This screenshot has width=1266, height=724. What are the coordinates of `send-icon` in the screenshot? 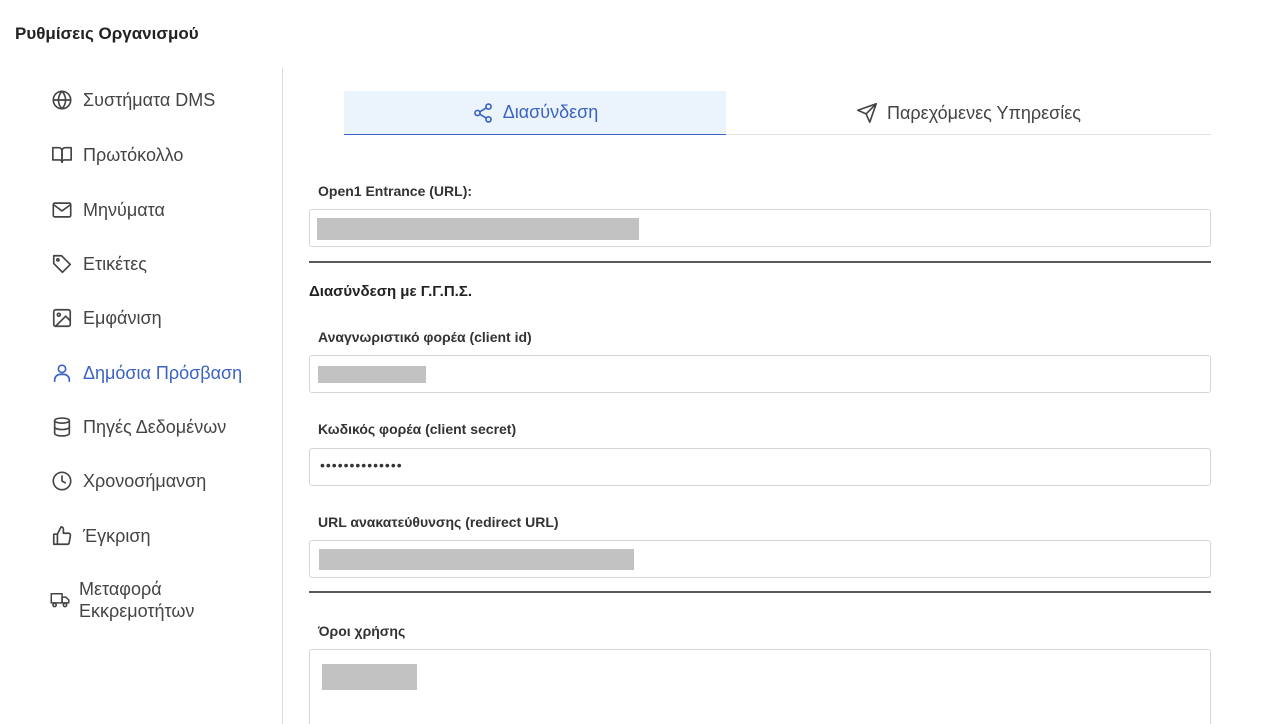 It's located at (867, 113).